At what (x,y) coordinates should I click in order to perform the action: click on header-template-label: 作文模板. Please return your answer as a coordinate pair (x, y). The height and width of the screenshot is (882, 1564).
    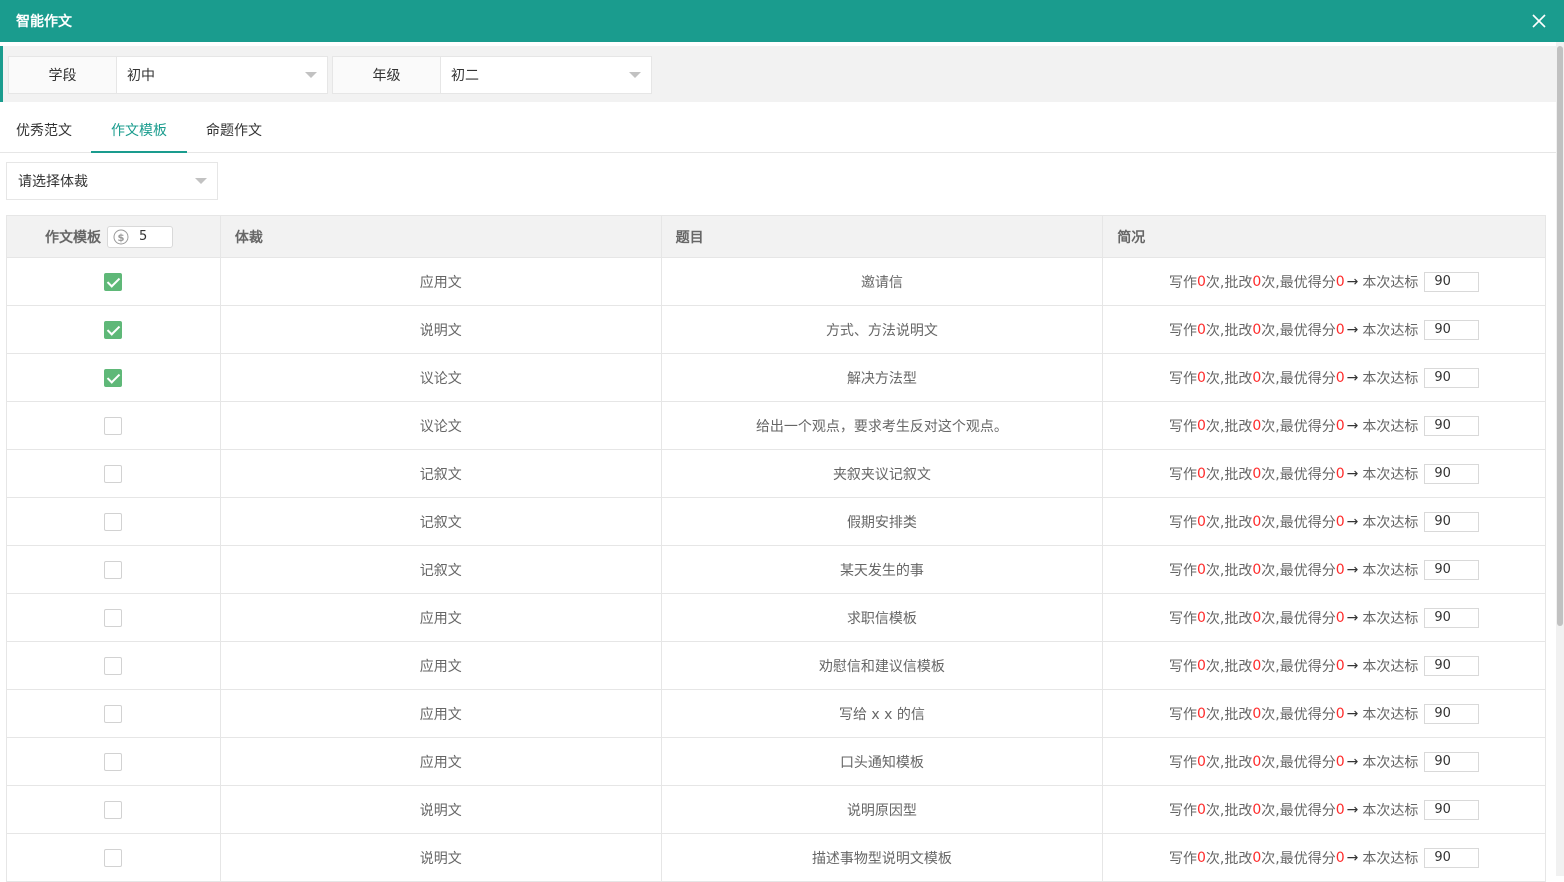
    Looking at the image, I should click on (73, 237).